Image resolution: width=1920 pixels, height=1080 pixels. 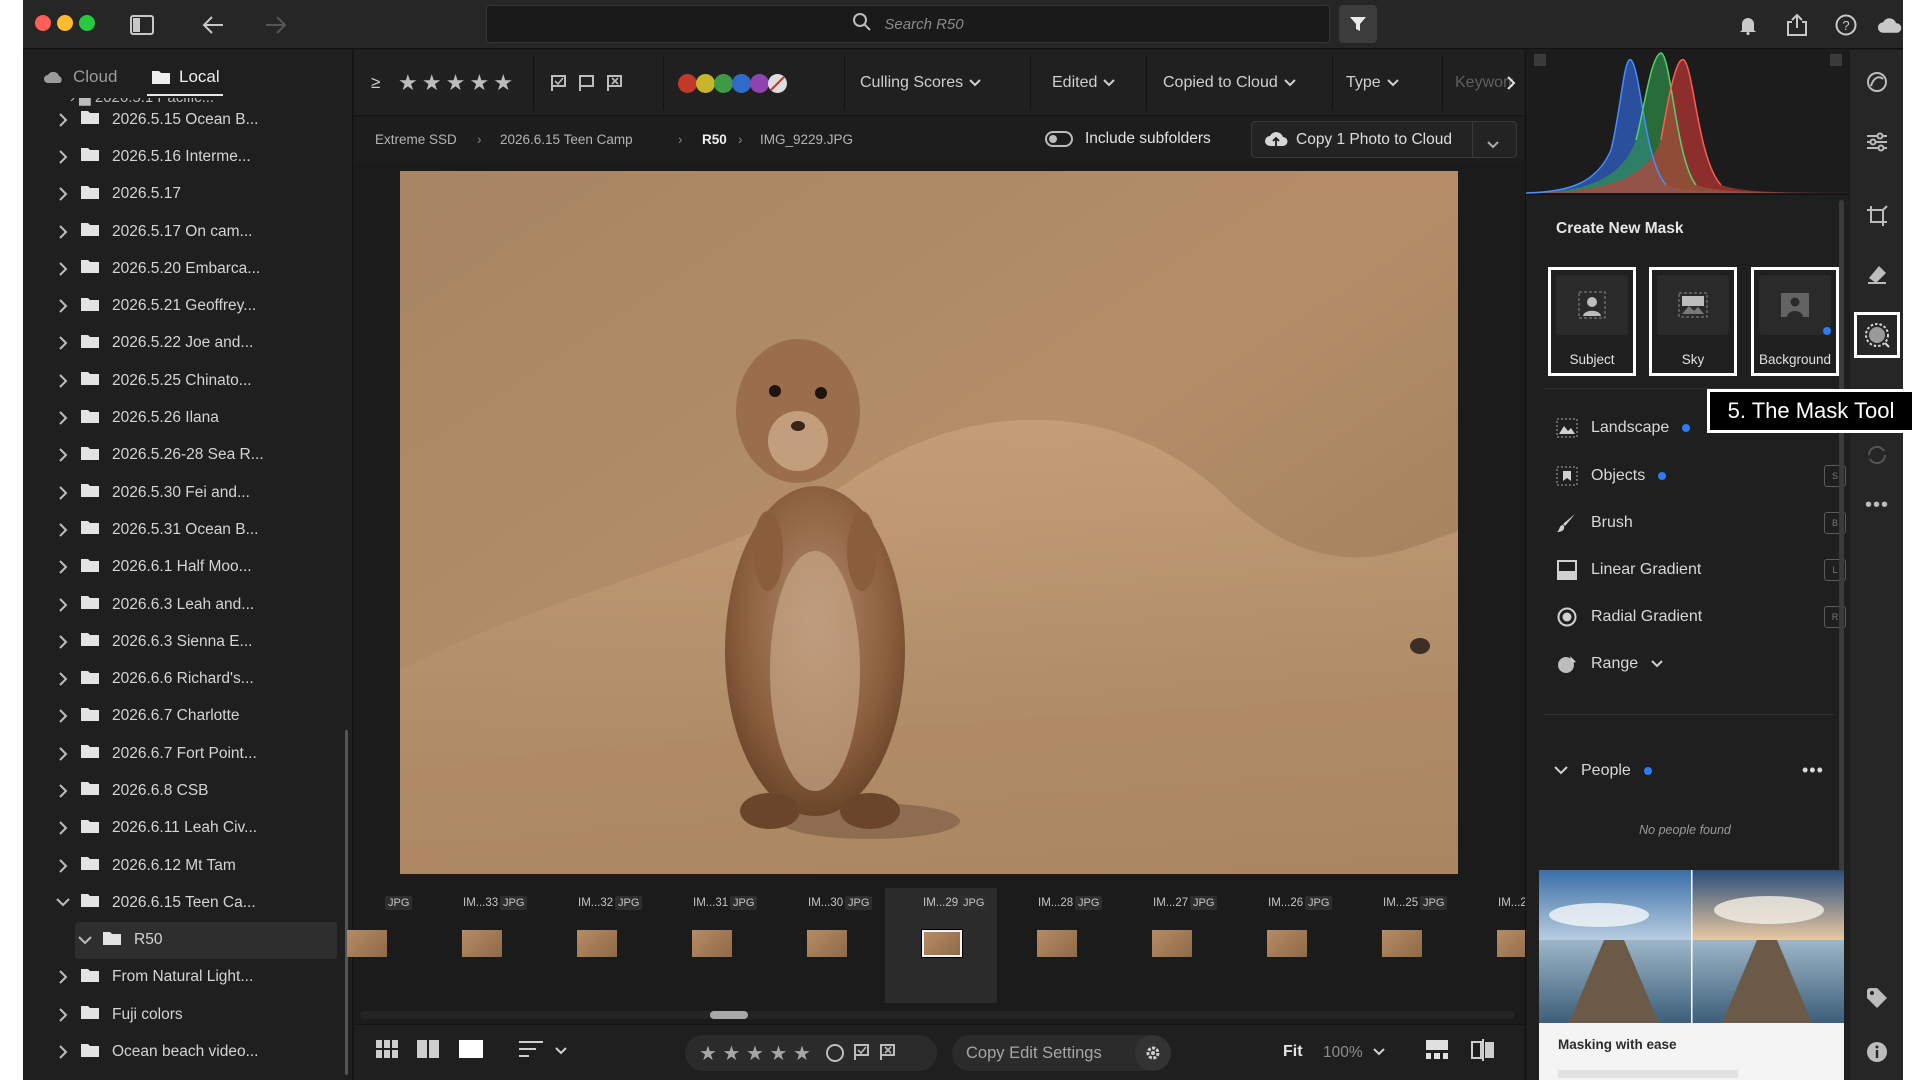 I want to click on filmstrip-item: JPG, so click(x=366, y=945).